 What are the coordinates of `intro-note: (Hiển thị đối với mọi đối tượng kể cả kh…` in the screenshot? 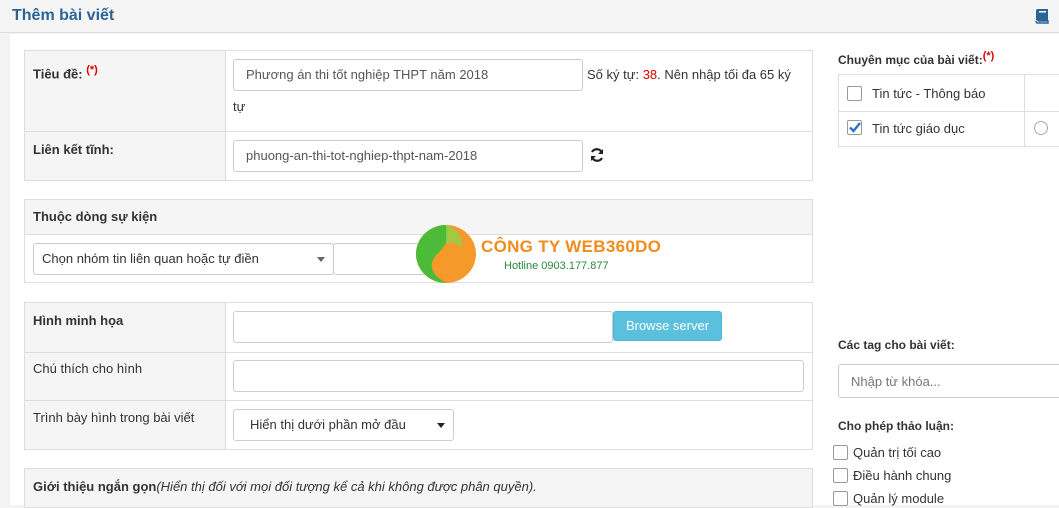 It's located at (346, 486).